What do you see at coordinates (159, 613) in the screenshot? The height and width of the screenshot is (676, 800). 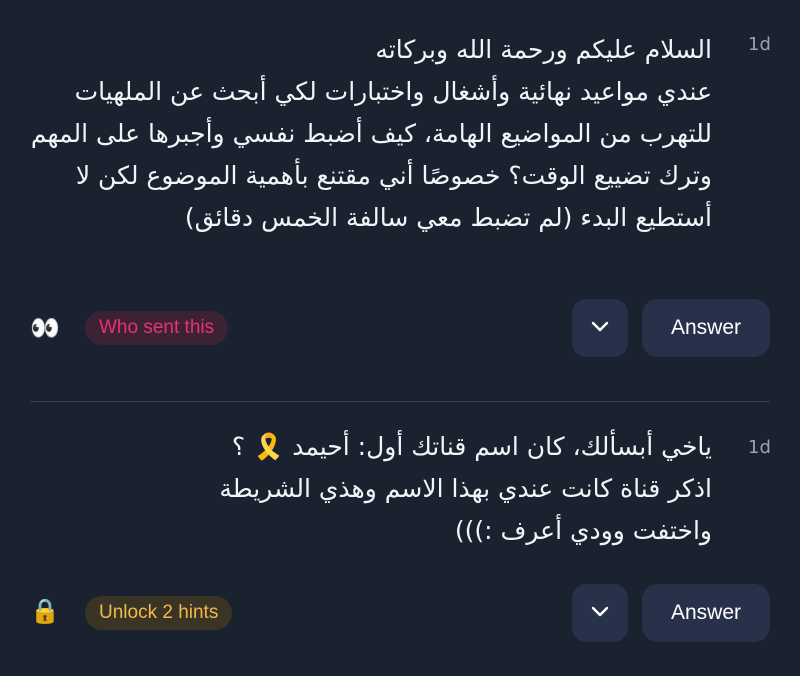 I see `unlock-hints-button: Unlock 2 hints` at bounding box center [159, 613].